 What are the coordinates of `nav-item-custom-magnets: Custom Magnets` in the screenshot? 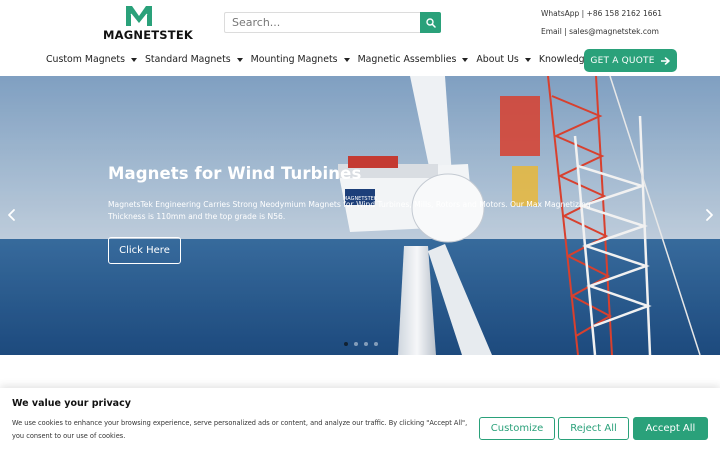 It's located at (91, 59).